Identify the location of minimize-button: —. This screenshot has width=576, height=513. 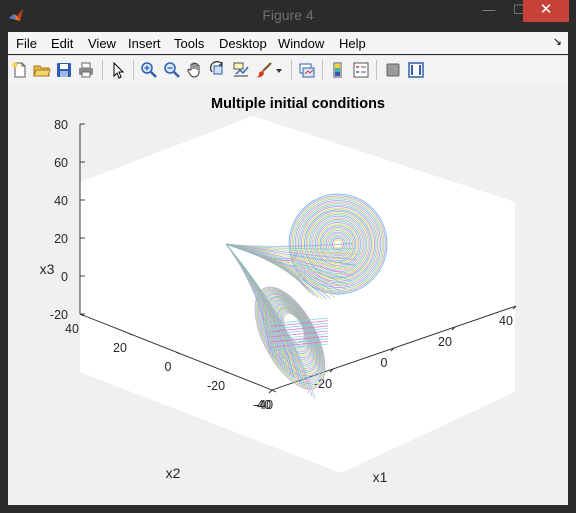
(489, 11).